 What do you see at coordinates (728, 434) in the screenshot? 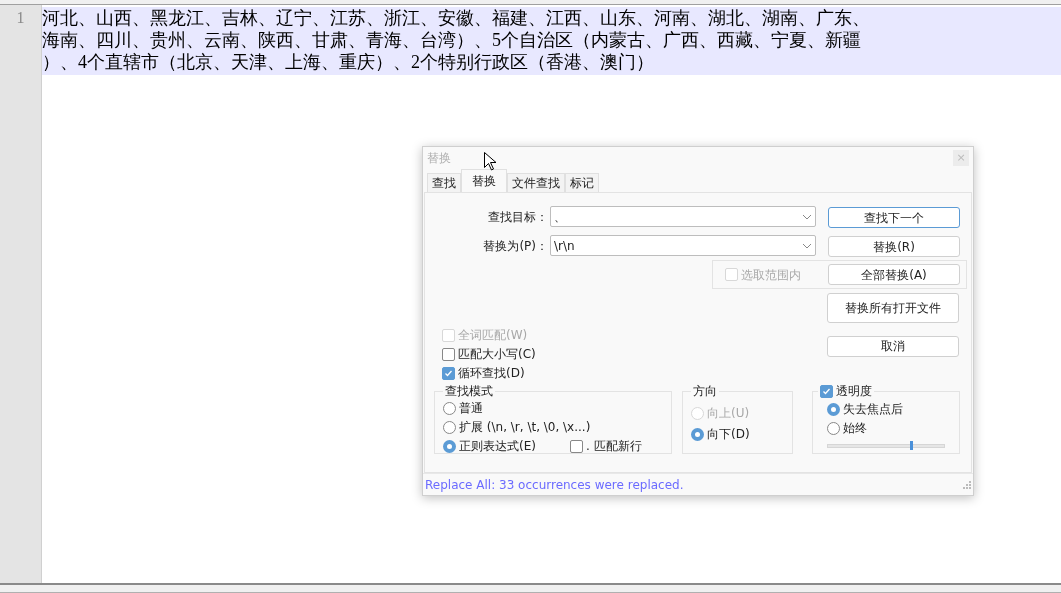
I see `radio-label: 向下(D)` at bounding box center [728, 434].